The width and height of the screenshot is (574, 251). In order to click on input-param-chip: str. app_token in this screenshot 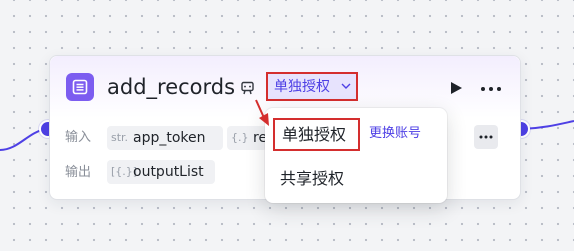, I will do `click(165, 138)`.